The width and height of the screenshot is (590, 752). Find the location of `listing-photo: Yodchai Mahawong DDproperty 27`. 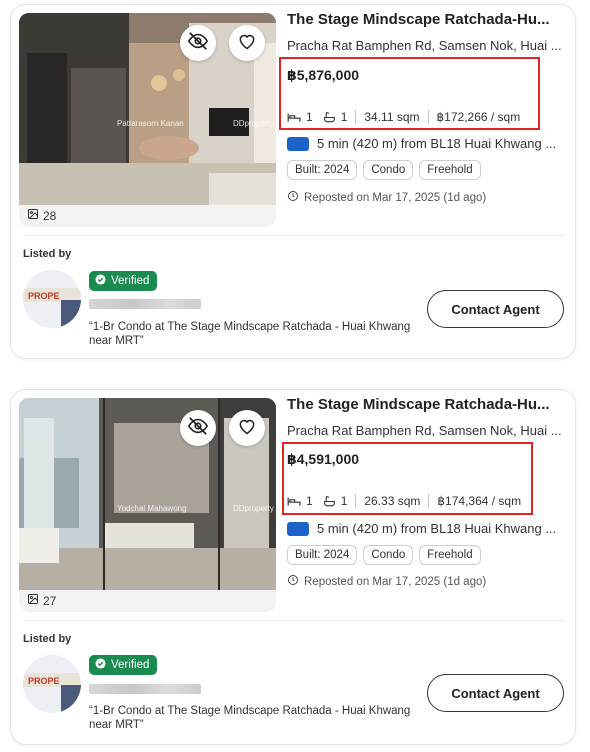

listing-photo: Yodchai Mahawong DDproperty 27 is located at coordinates (147, 505).